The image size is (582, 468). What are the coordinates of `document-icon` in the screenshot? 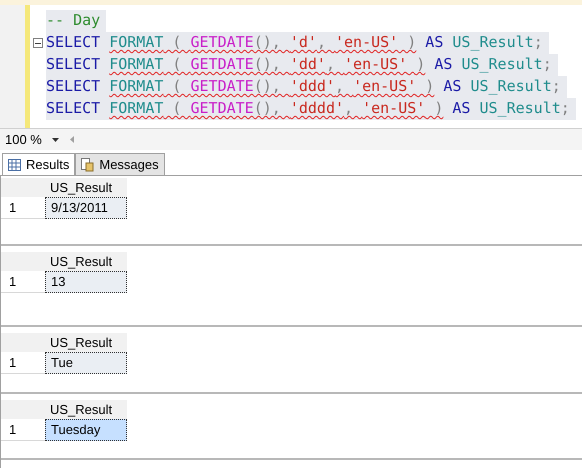 It's located at (87, 165).